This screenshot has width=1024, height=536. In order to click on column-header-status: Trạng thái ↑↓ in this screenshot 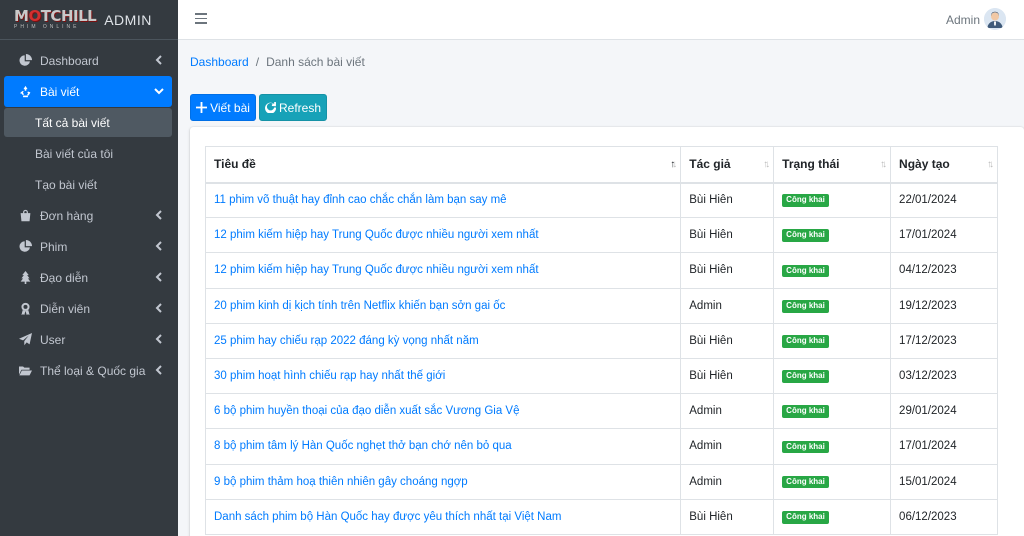, I will do `click(832, 165)`.